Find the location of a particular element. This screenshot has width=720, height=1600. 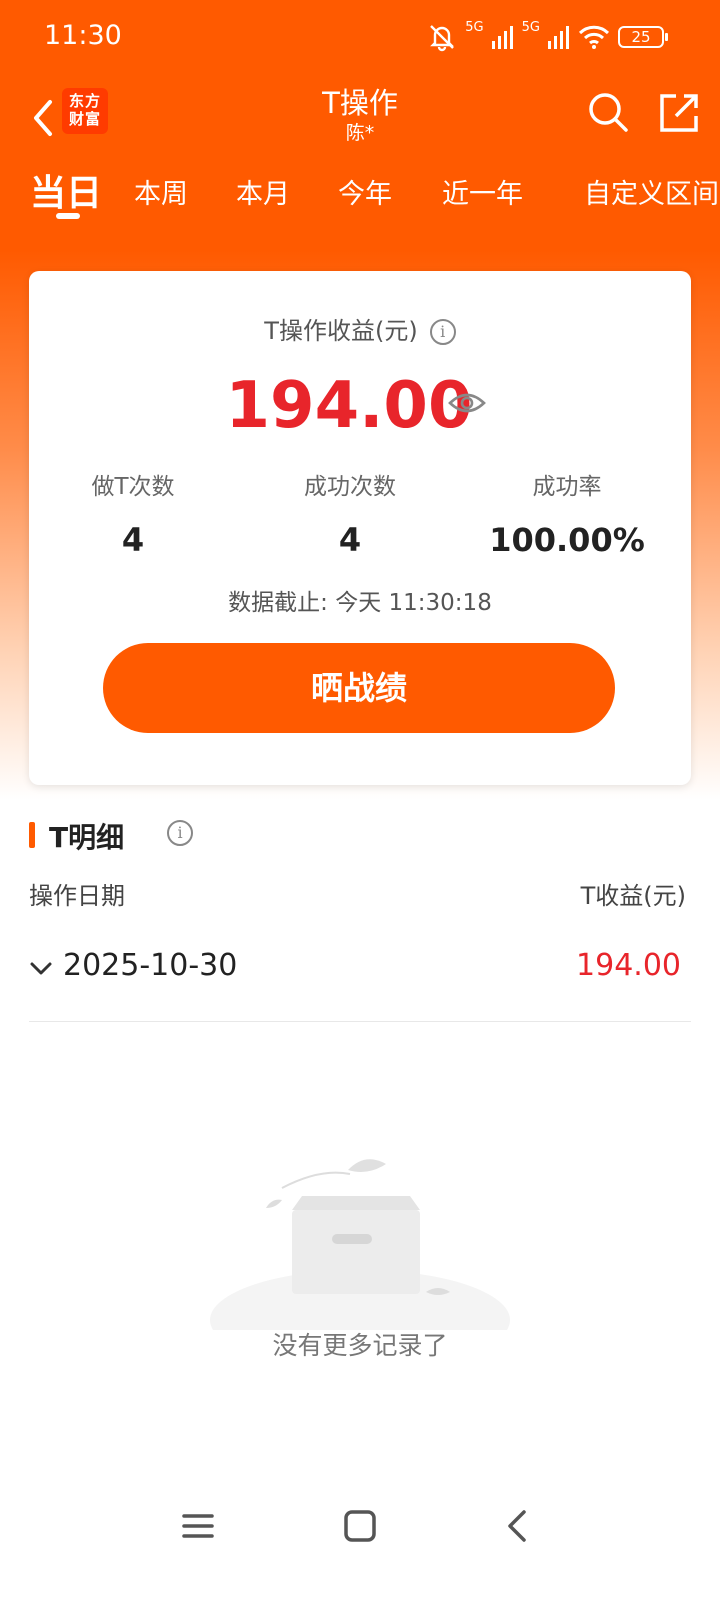

battery-icon: 25 is located at coordinates (643, 37).